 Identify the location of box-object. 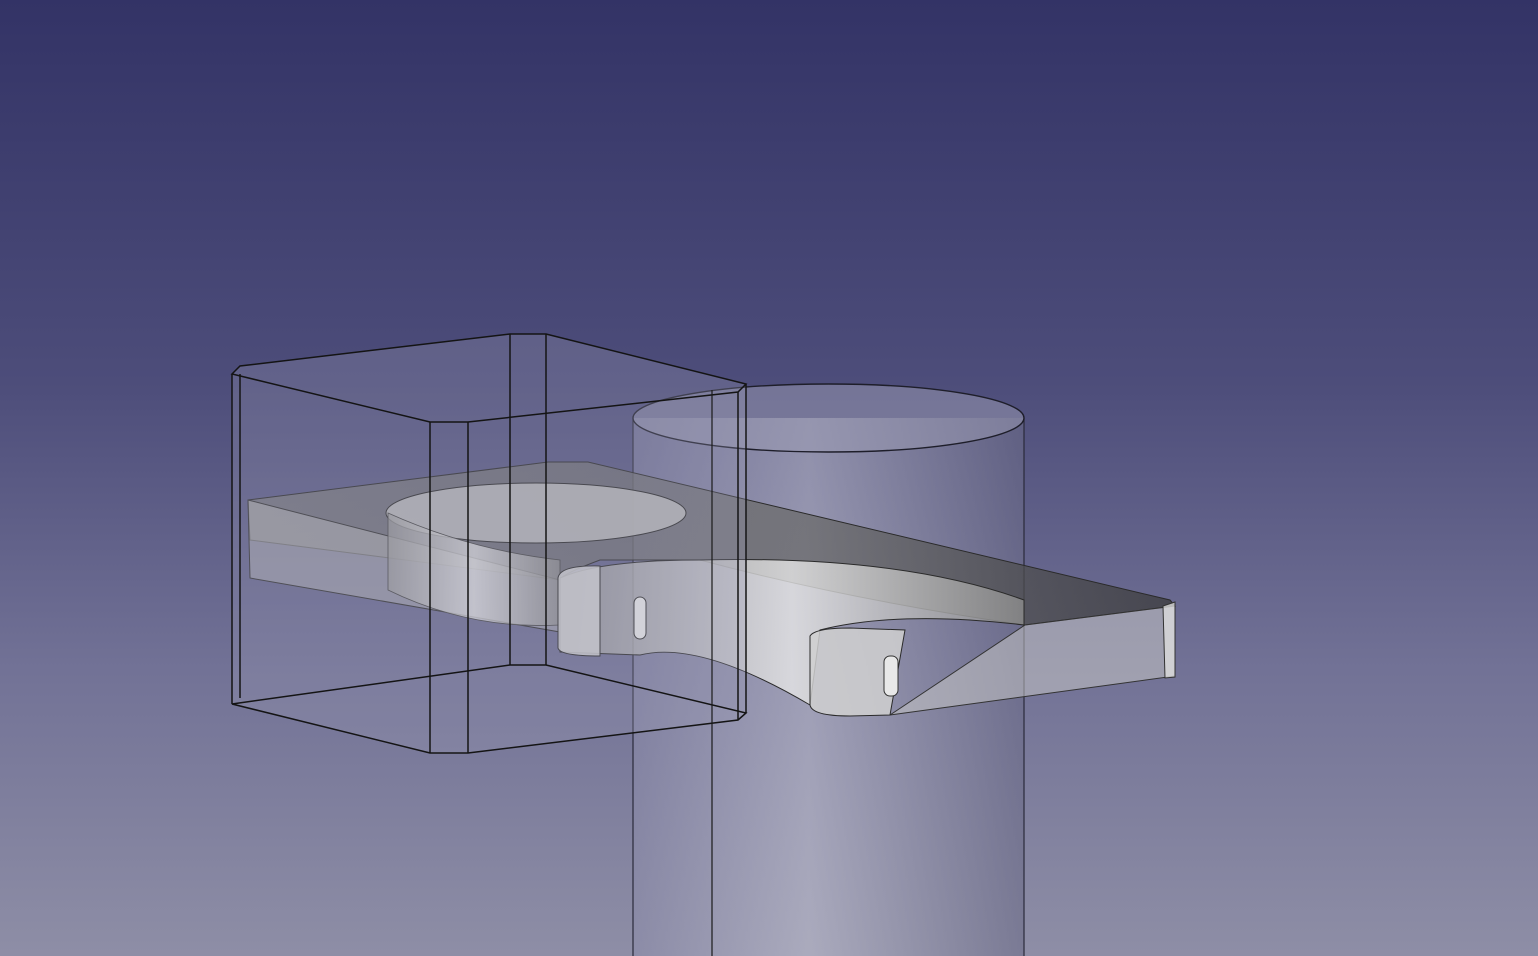
(489, 543).